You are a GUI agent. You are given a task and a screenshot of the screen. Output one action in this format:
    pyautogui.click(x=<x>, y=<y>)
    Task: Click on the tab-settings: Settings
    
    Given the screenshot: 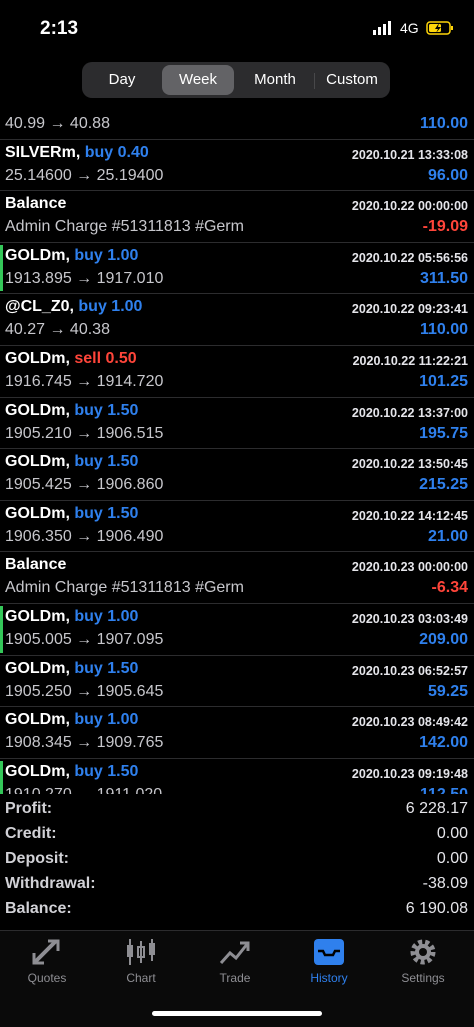 What is the action you would take?
    pyautogui.click(x=423, y=961)
    